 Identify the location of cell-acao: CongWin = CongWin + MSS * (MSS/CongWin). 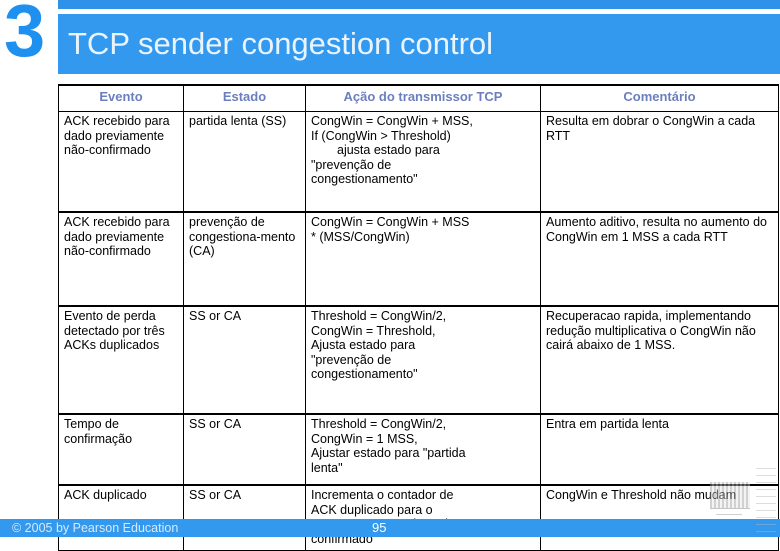
(423, 259).